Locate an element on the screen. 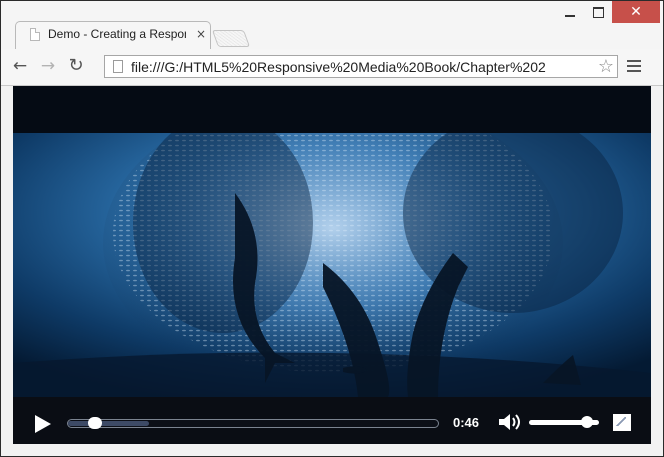  seek-bar is located at coordinates (253, 423).